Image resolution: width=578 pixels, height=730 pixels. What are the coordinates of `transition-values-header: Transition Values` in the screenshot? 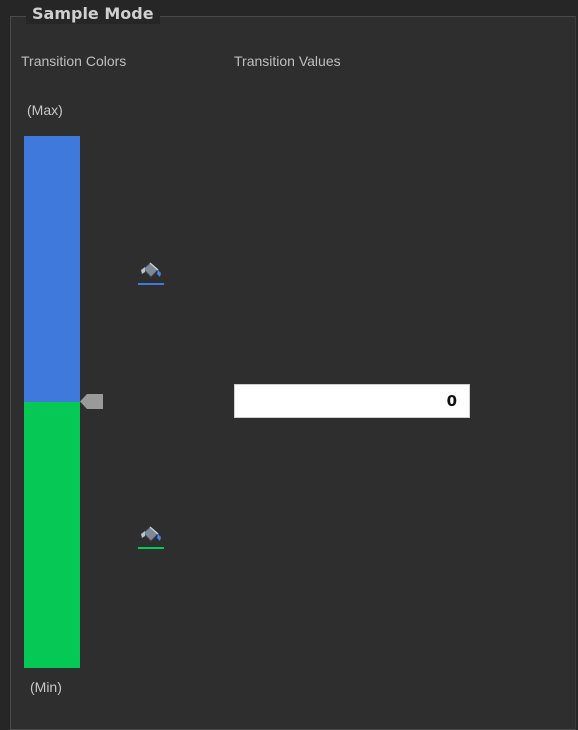 It's located at (287, 61).